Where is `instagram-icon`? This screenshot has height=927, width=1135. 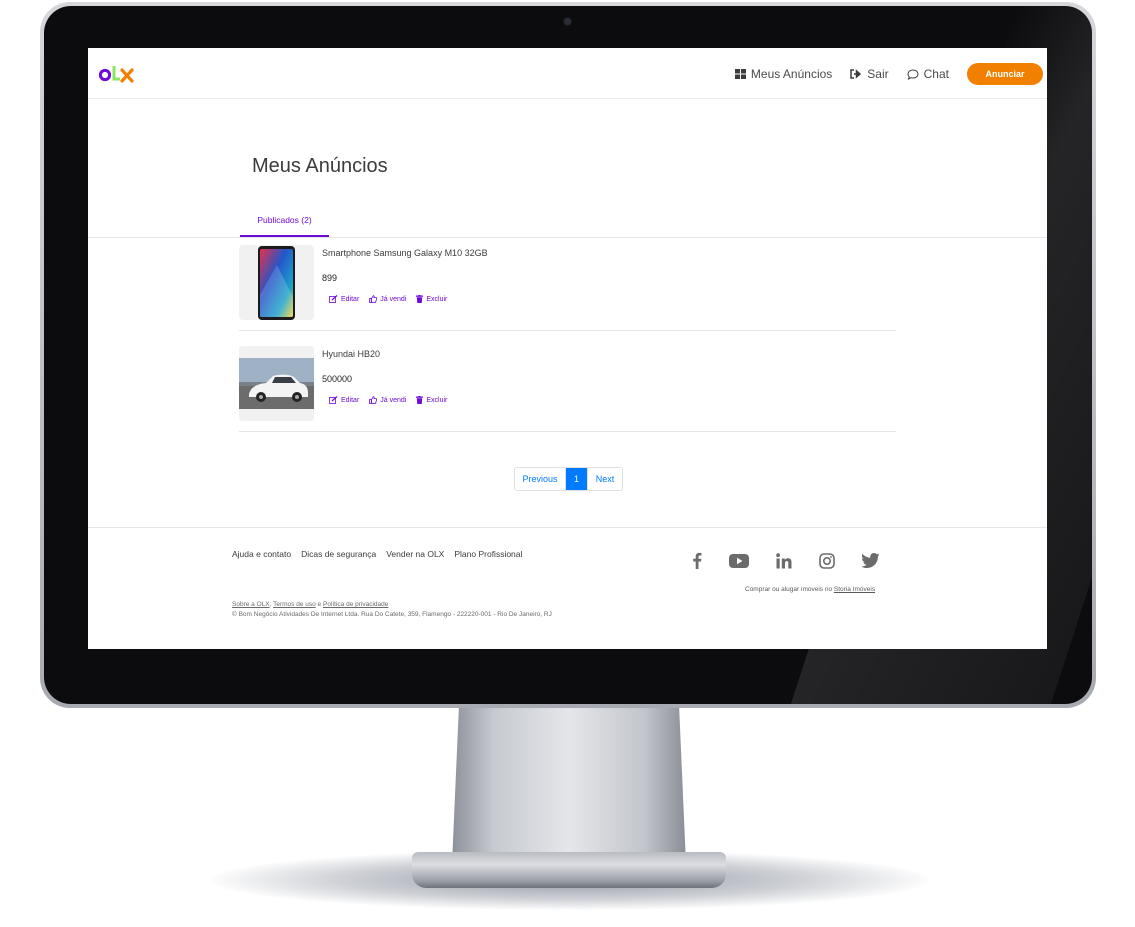
instagram-icon is located at coordinates (827, 560).